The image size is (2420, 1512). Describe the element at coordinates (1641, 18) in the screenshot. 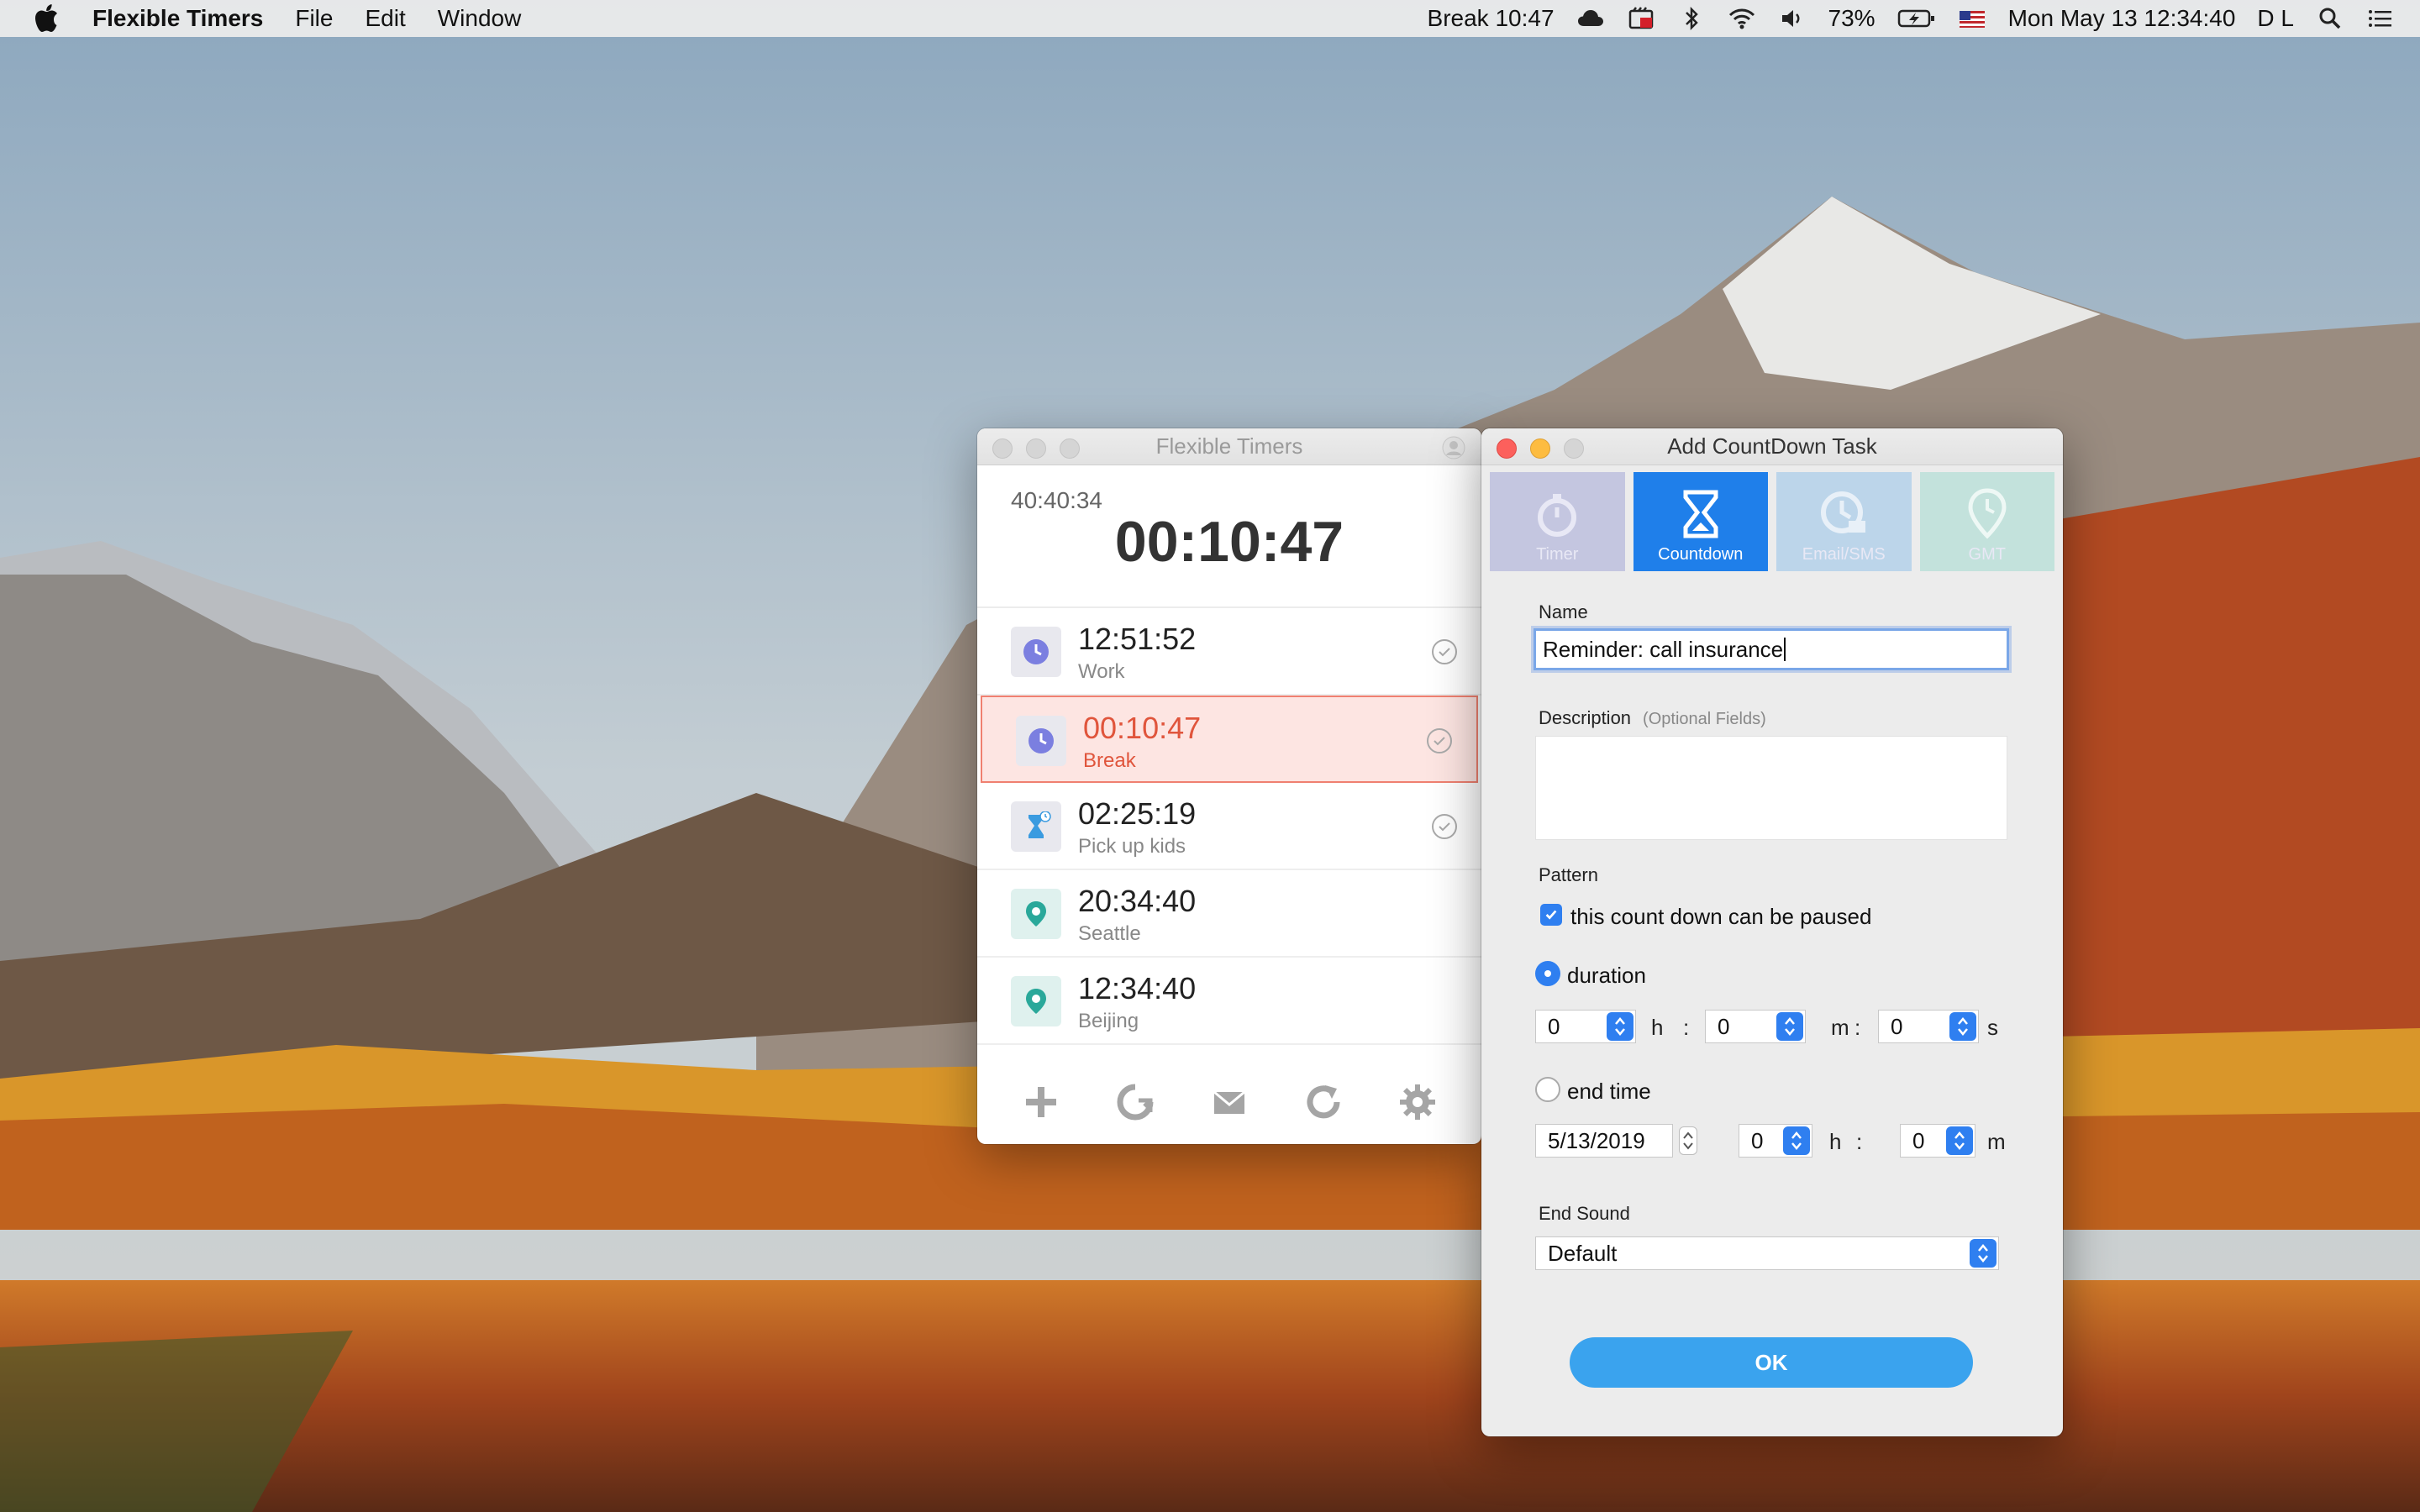

I see `timer-app-icon` at that location.